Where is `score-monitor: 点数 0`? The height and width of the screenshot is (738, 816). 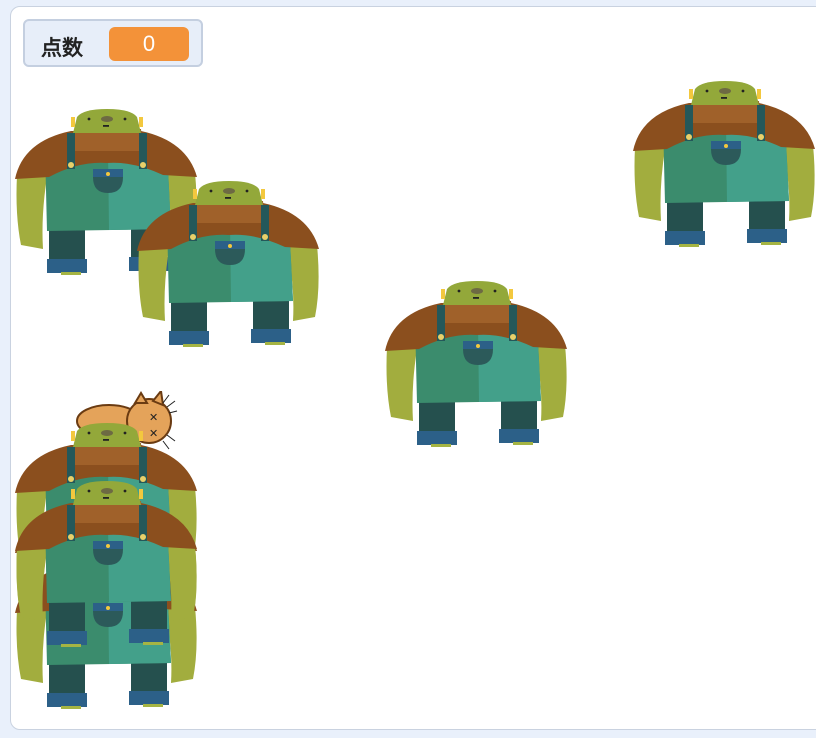 score-monitor: 点数 0 is located at coordinates (113, 43).